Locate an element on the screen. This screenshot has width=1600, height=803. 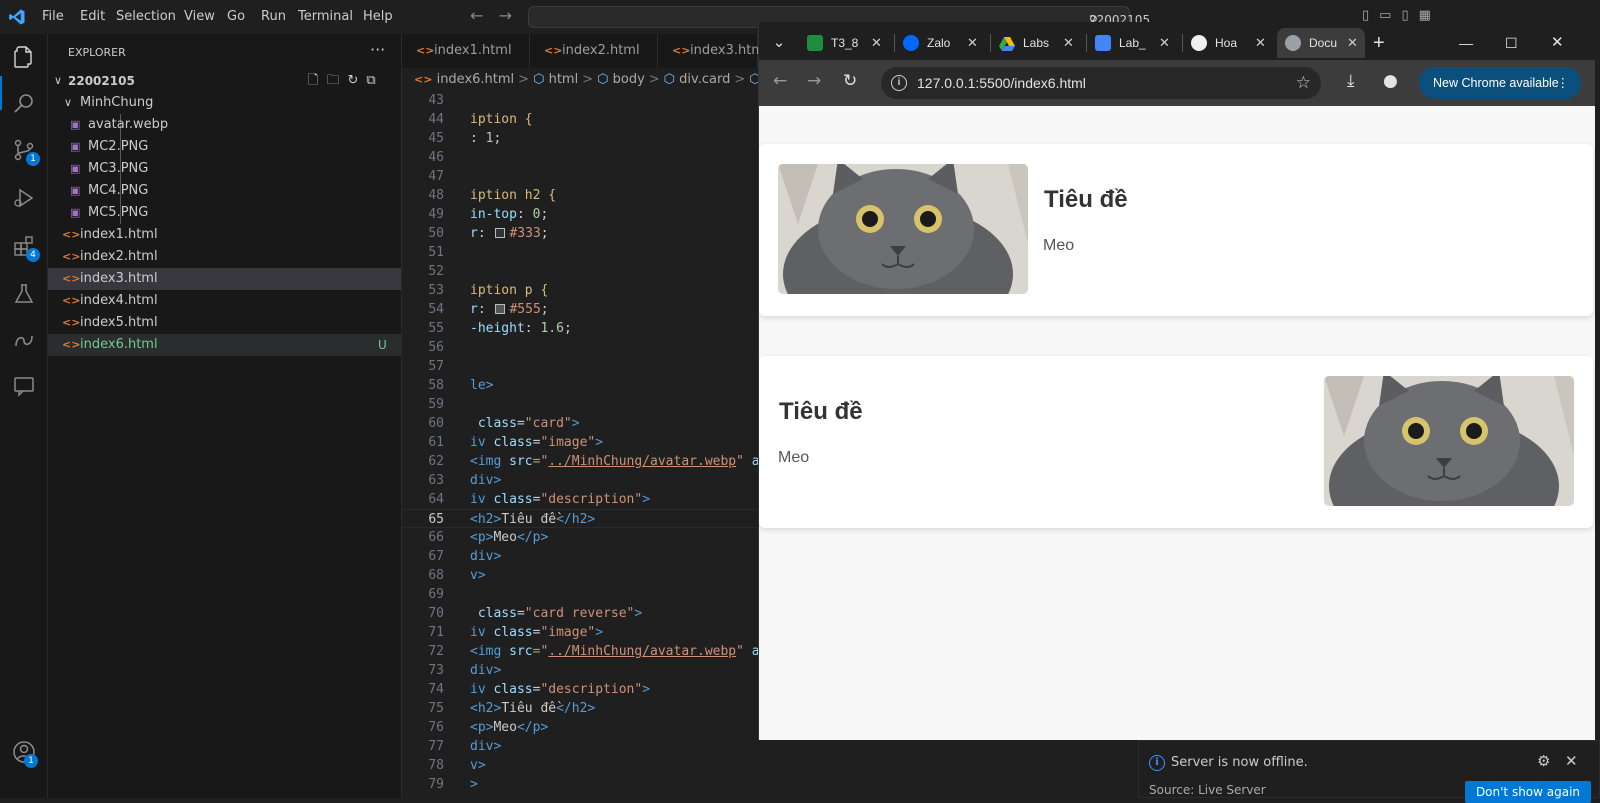
bookmark-star-icon: ☆ is located at coordinates (1303, 83).